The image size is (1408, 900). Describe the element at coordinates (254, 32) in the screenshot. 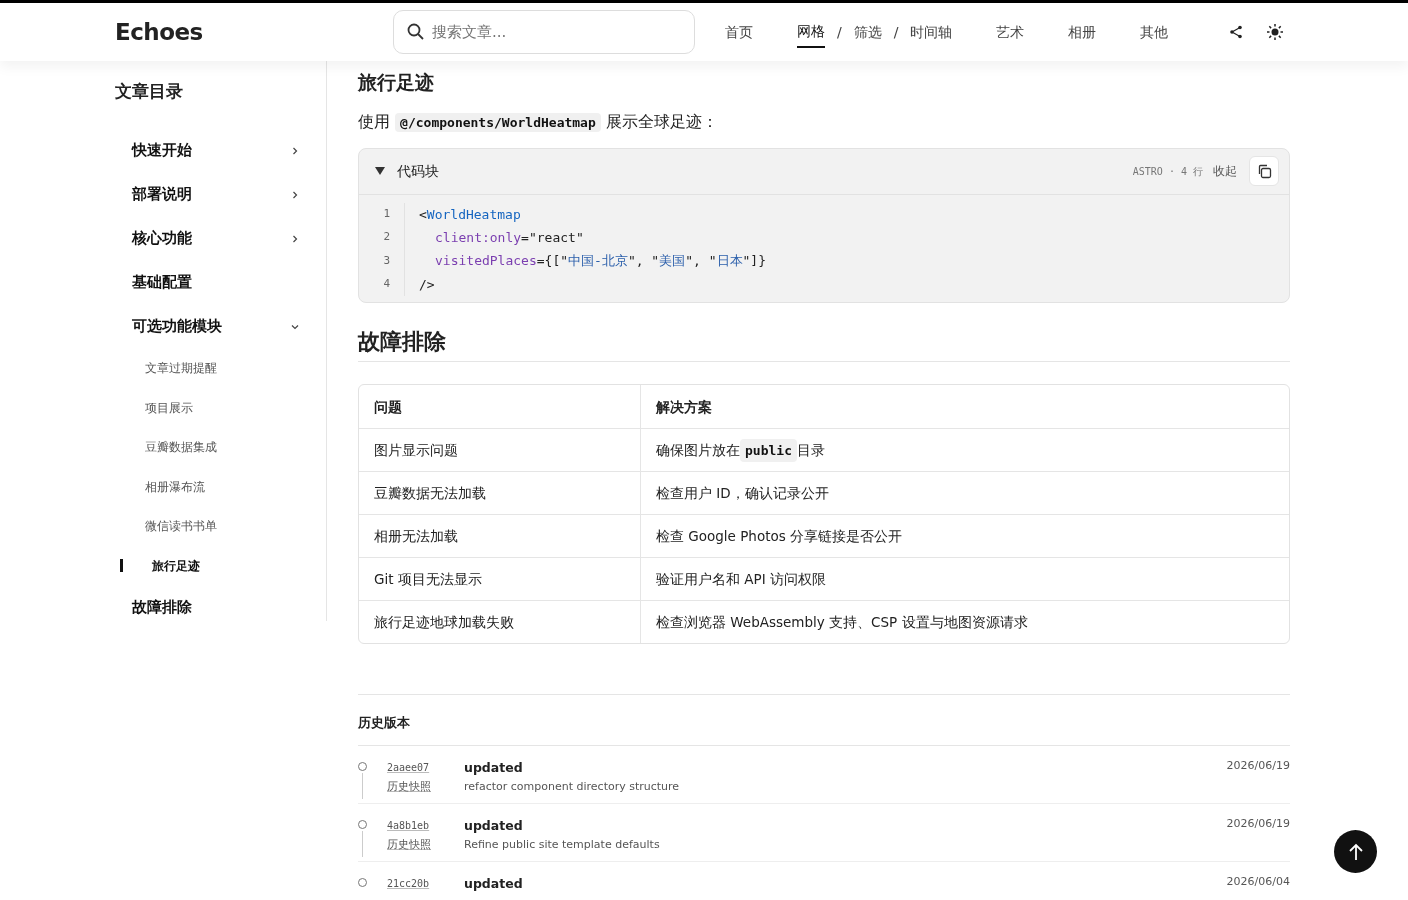

I see `site-logo: Echoes` at that location.